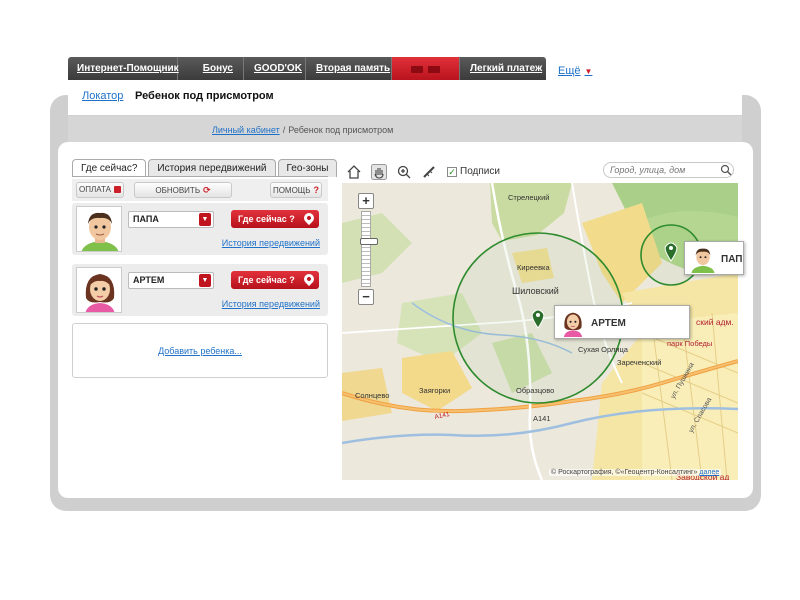 The height and width of the screenshot is (600, 800). What do you see at coordinates (369, 241) in the screenshot?
I see `zoom-slider-handle` at bounding box center [369, 241].